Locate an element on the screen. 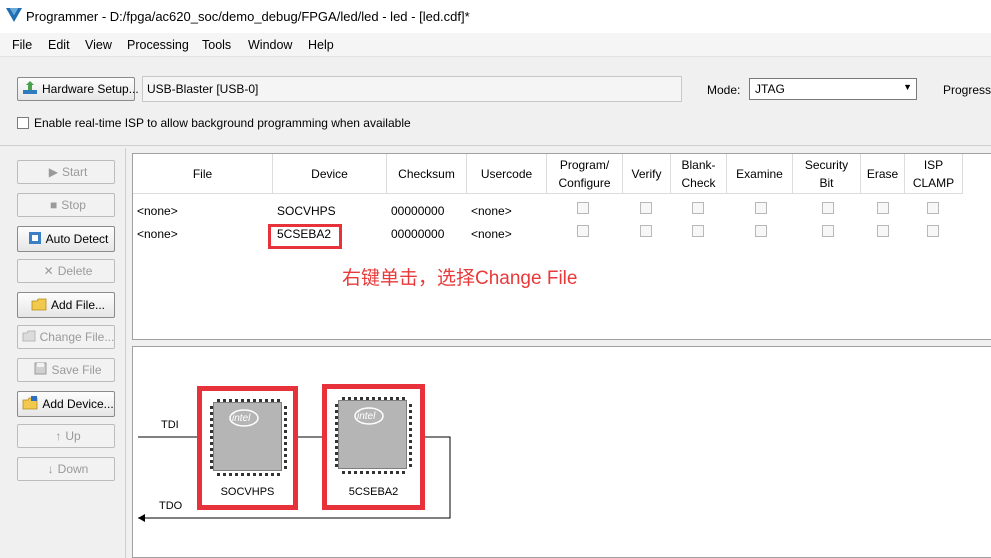  row2-program-checkbox is located at coordinates (583, 231).